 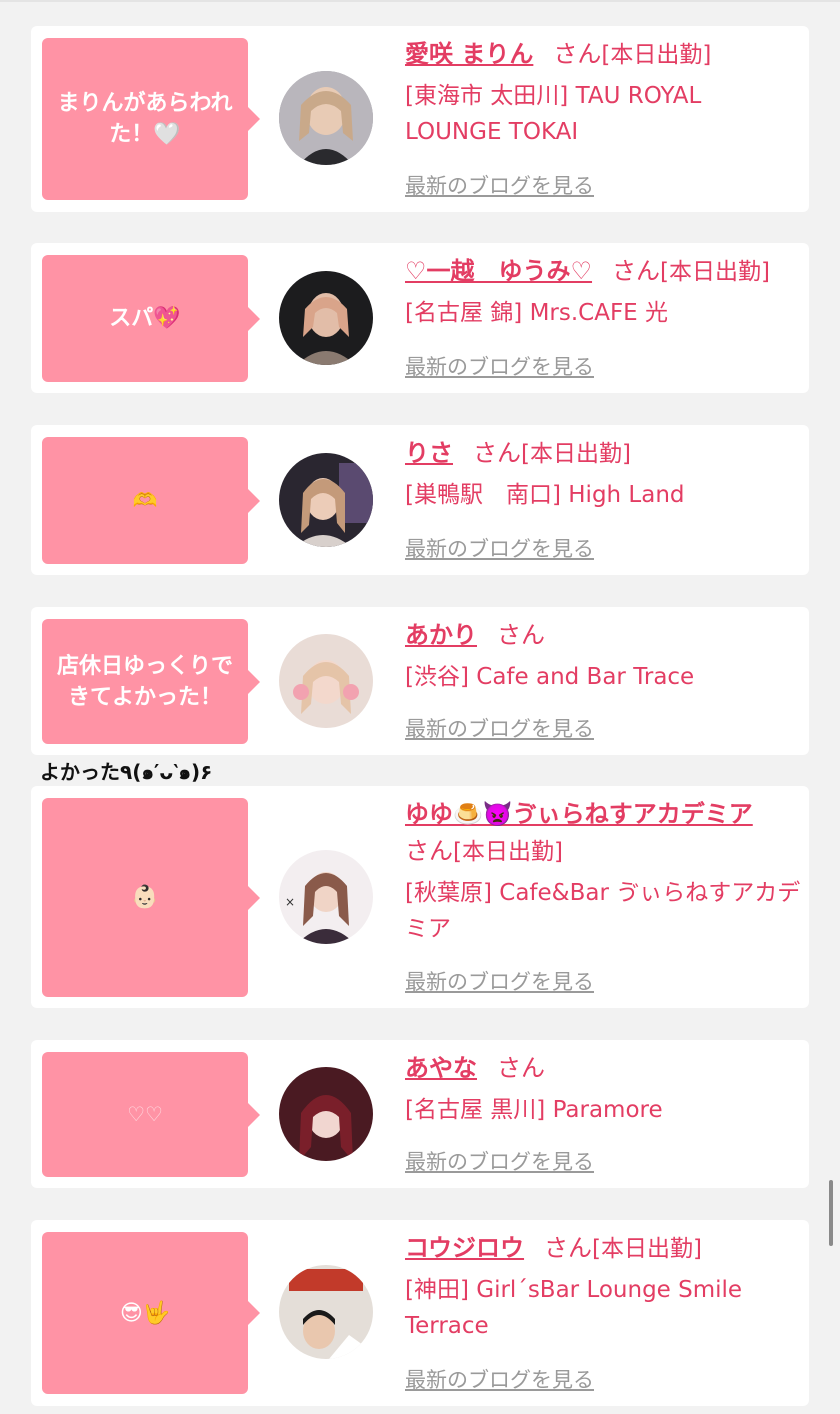 What do you see at coordinates (603, 911) in the screenshot?
I see `shop-name: [秋葉原] Cafe&Bar ゔぃらねすアカデミア` at bounding box center [603, 911].